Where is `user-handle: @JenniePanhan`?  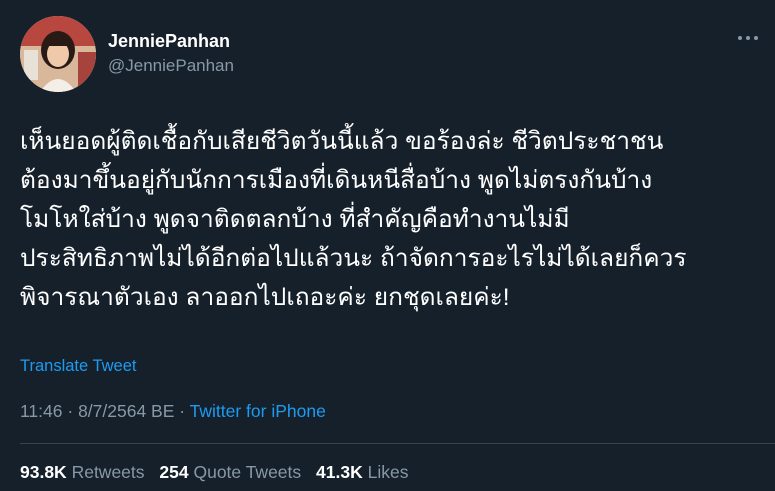
user-handle: @JenniePanhan is located at coordinates (171, 66).